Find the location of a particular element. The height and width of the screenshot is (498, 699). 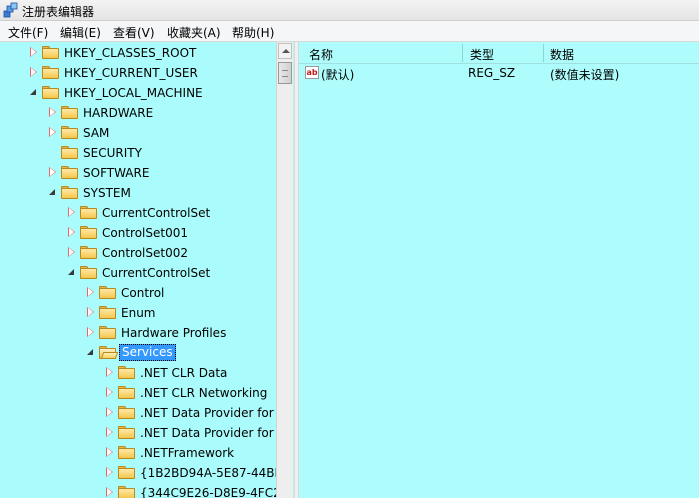

menu-file: 文件(F) is located at coordinates (28, 32).